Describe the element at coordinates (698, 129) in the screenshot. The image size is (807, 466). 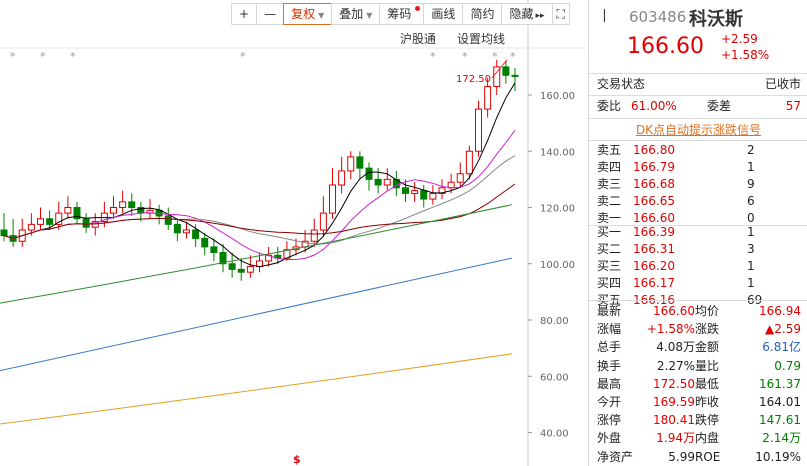
I see `dk-signal-link: DK点自动提示涨跌信号` at that location.